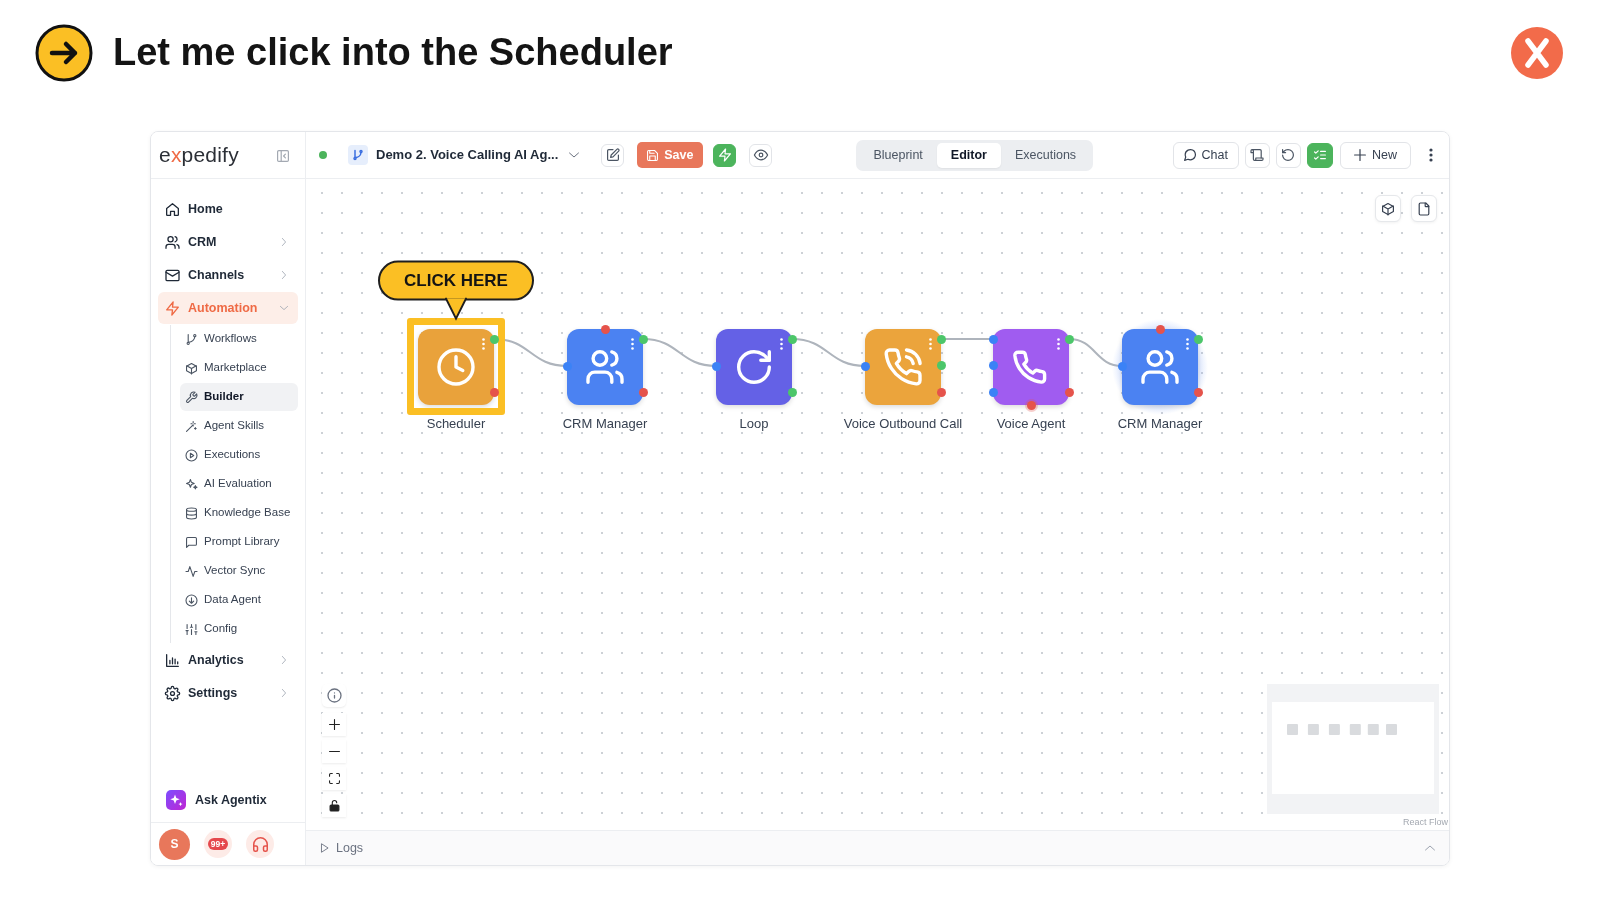 This screenshot has width=1600, height=900. Describe the element at coordinates (1189, 155) in the screenshot. I see `chat-icon` at that location.